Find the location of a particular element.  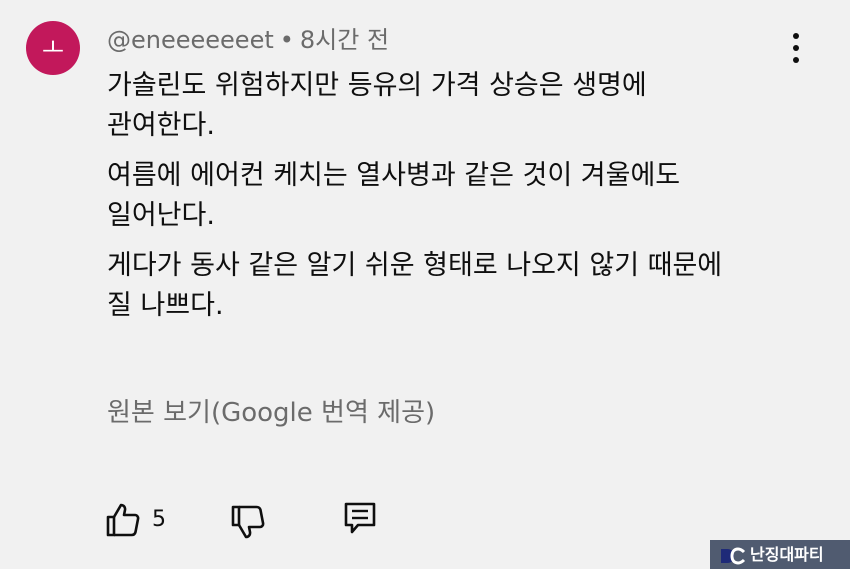

see-original-link: 원본 보기(Google 번역 제공) is located at coordinates (271, 413).